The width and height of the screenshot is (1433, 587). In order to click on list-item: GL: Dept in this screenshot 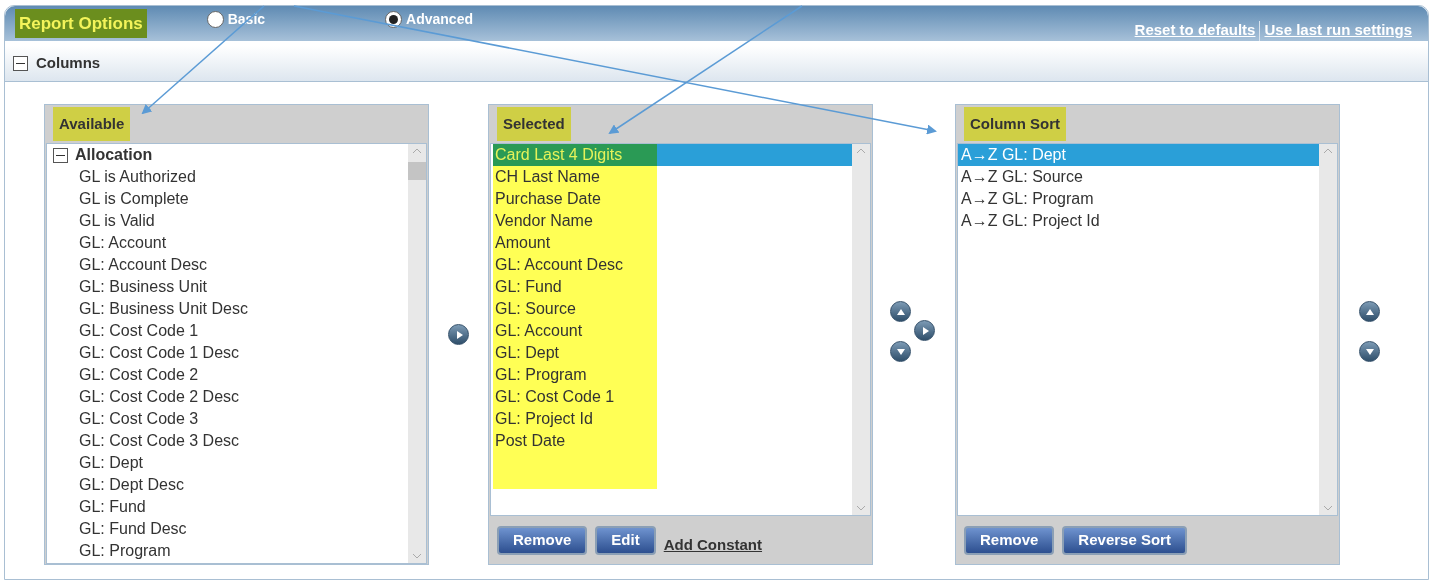, I will do `click(95, 463)`.